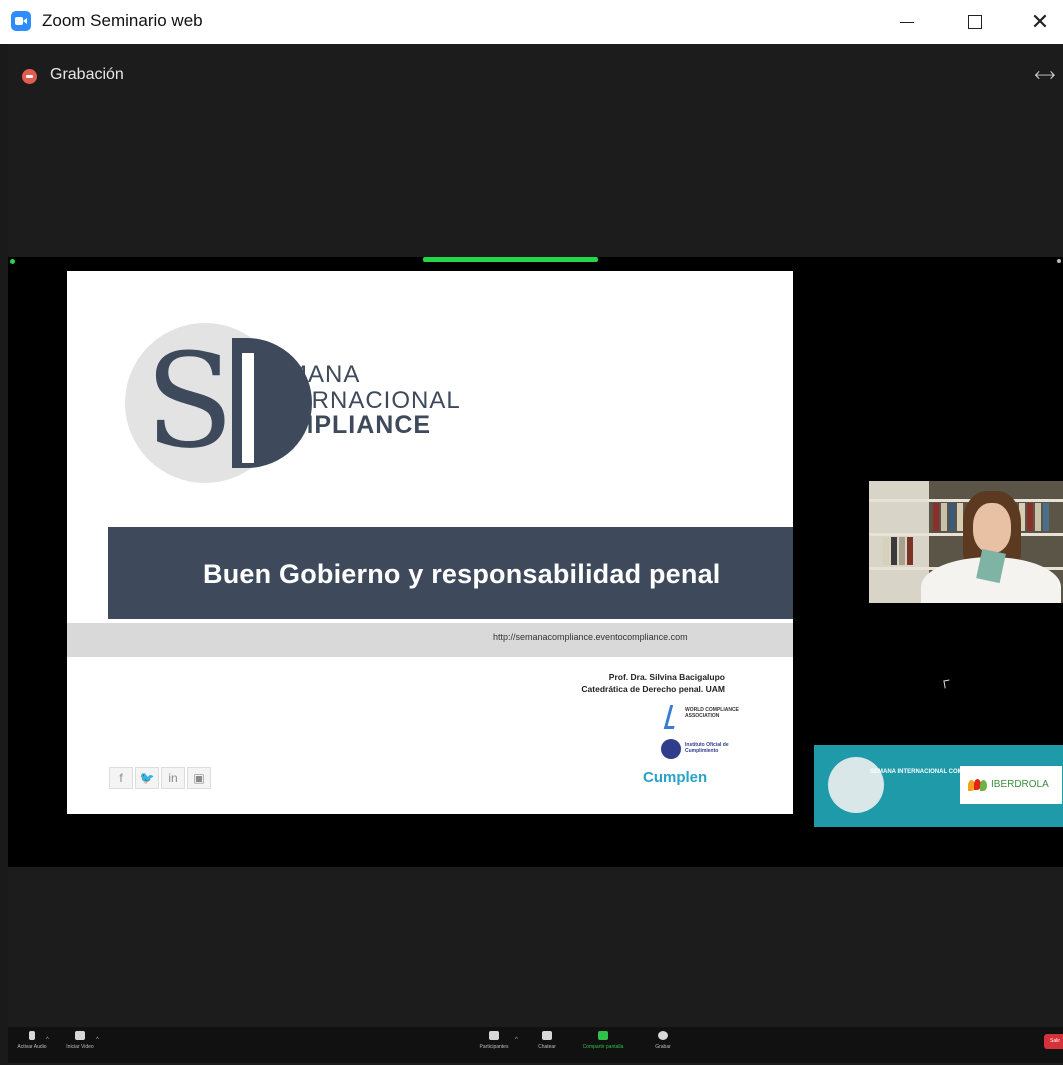 Image resolution: width=1063 pixels, height=1065 pixels. I want to click on share-screen-button: Compartir pantalla, so click(603, 1040).